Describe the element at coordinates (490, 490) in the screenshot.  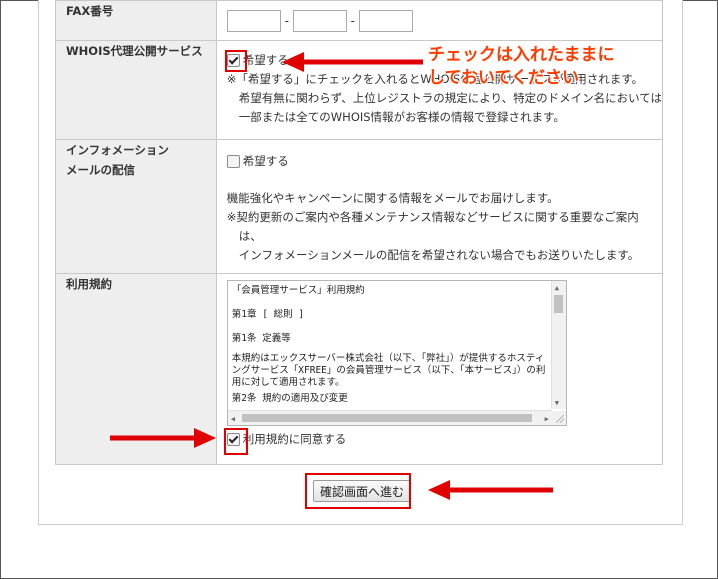
I see `arrow-to-confirm-button` at that location.